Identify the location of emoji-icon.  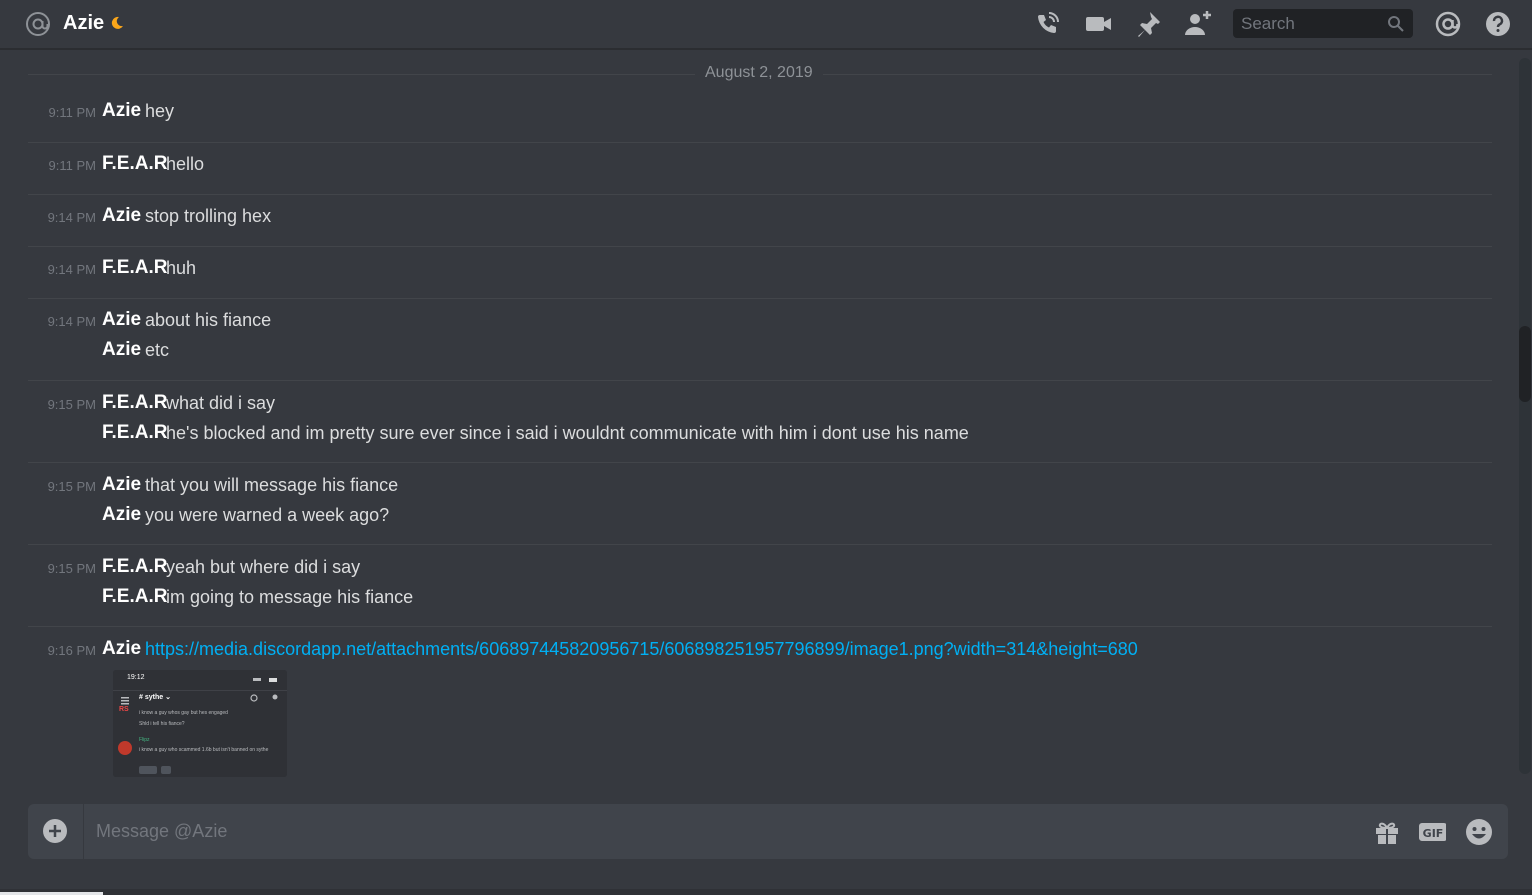
(1479, 832).